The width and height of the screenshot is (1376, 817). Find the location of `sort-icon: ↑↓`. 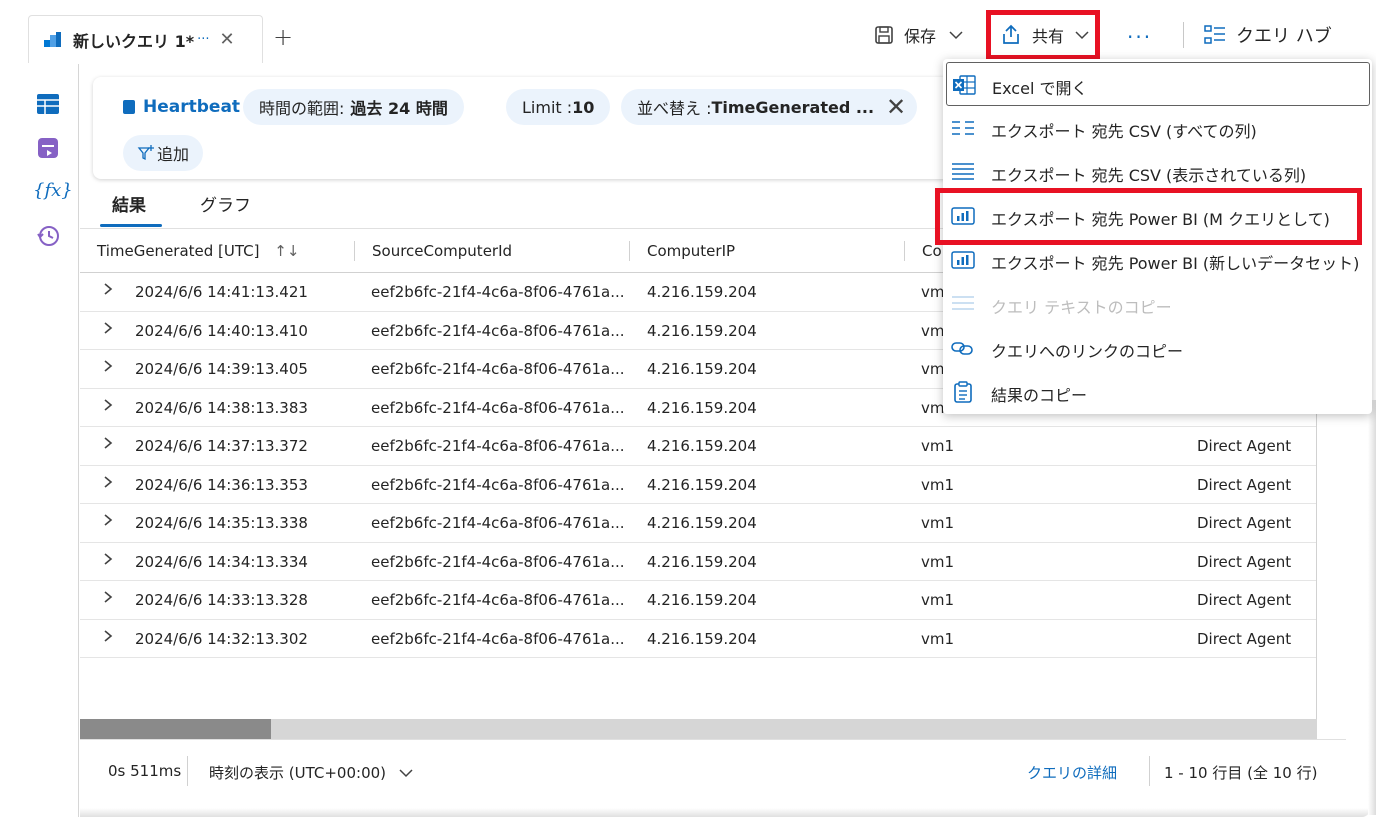

sort-icon: ↑↓ is located at coordinates (286, 251).